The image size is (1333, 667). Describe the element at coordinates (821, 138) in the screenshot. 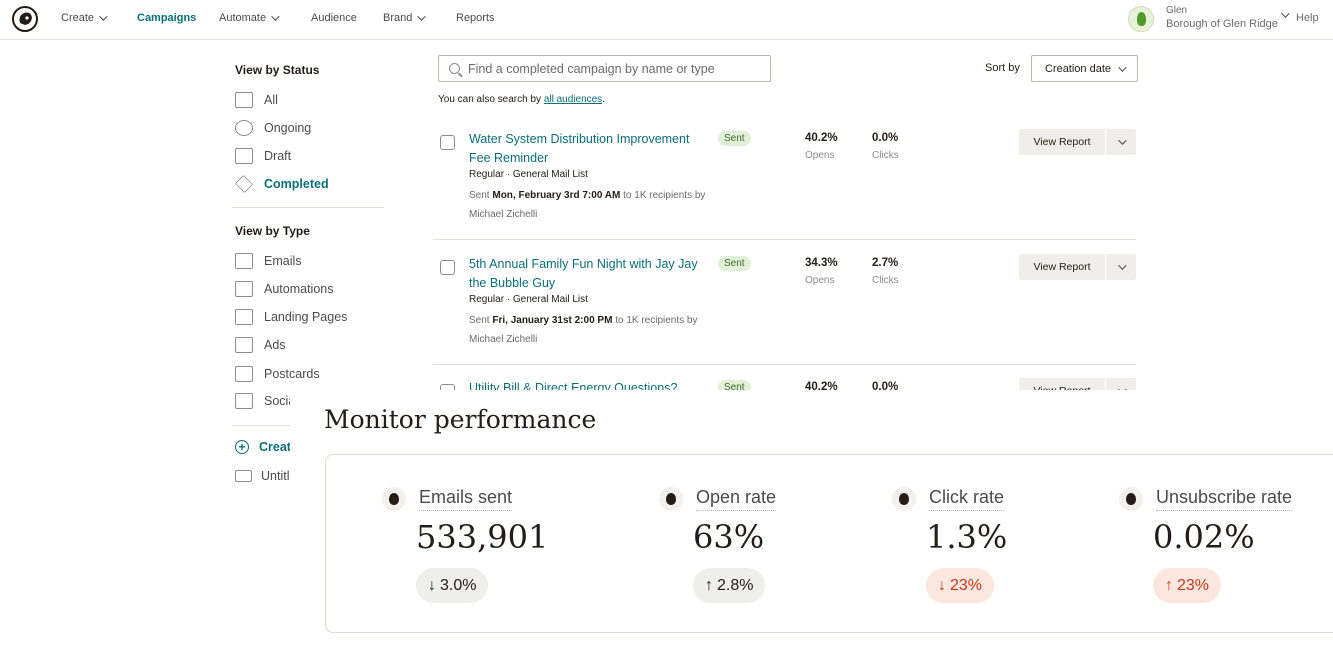

I see `opens-value: 40.2%` at that location.